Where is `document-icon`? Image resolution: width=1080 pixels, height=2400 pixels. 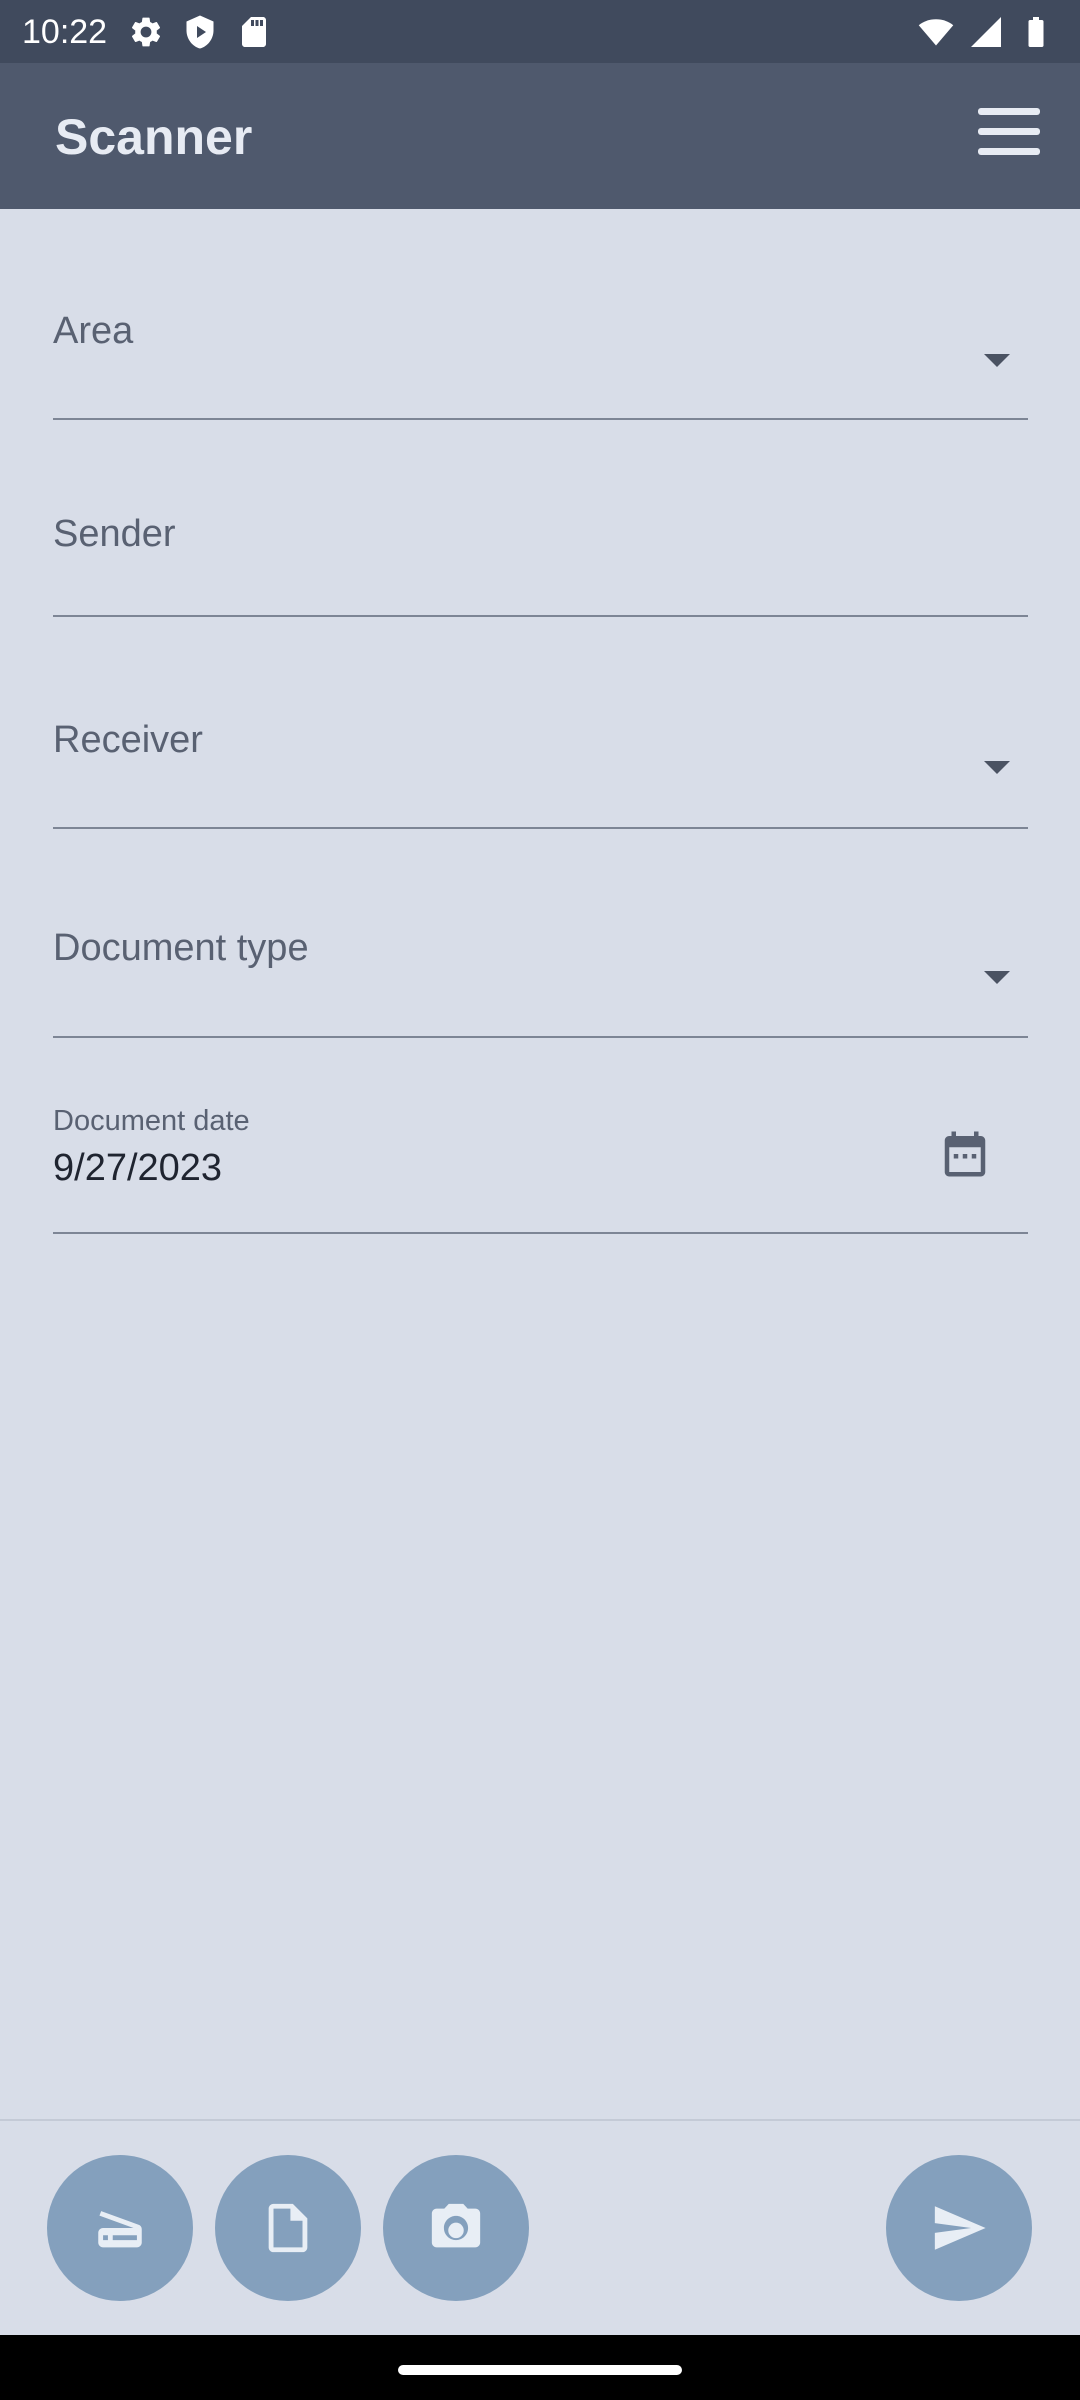
document-icon is located at coordinates (288, 2228).